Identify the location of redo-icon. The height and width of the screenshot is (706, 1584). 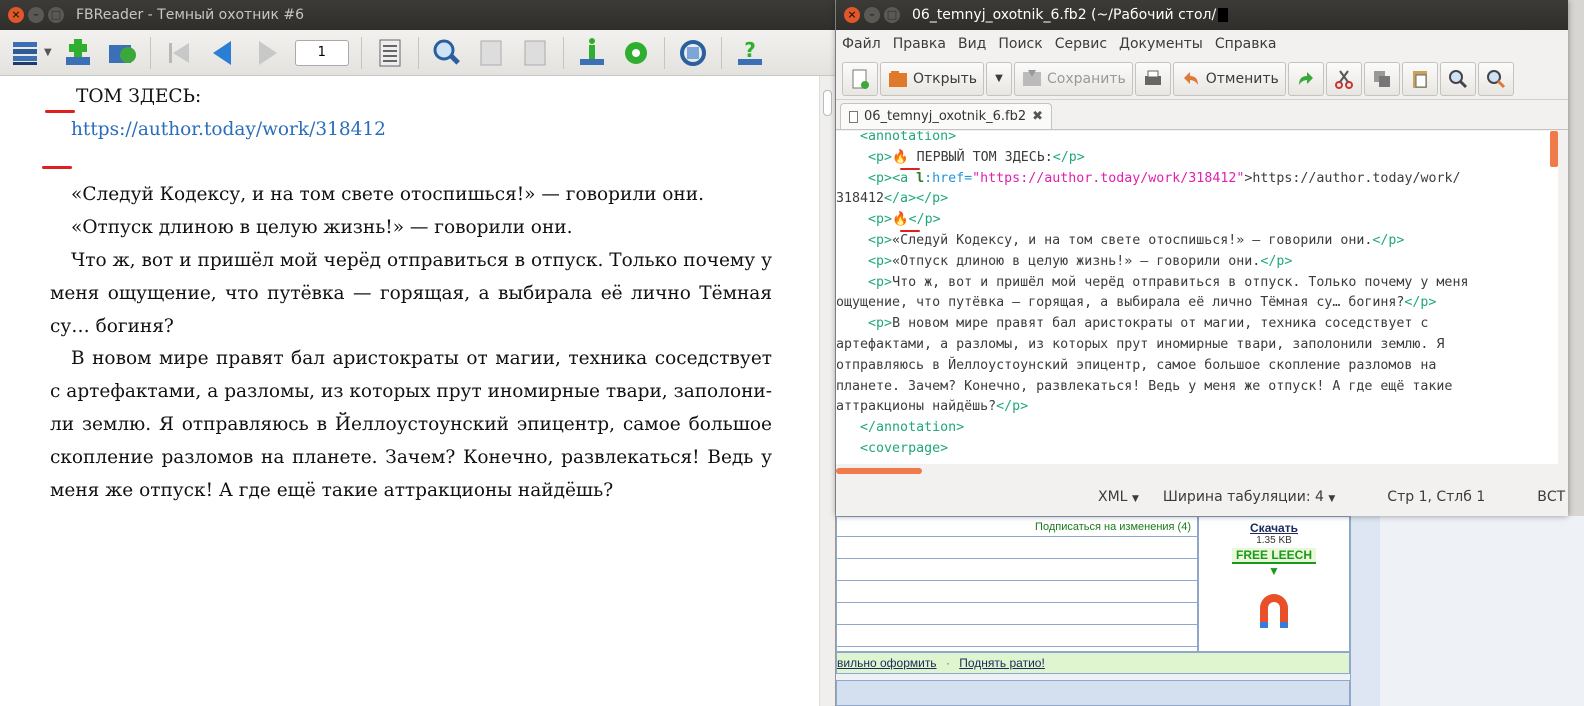
(1305, 78).